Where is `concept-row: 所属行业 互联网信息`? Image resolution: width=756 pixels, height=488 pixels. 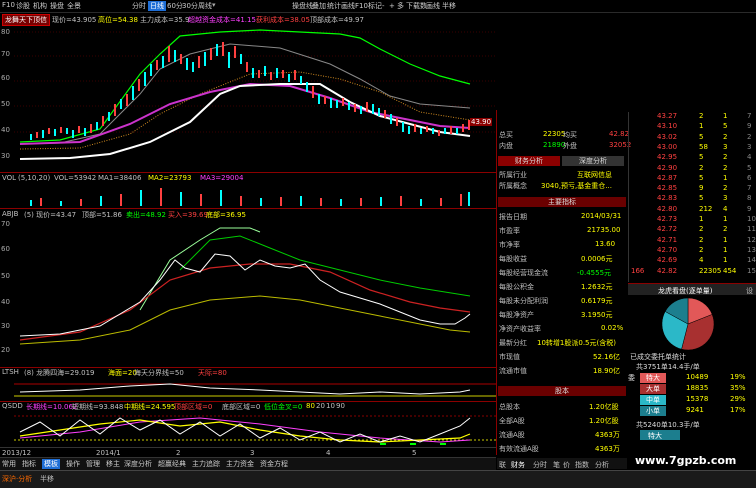
concept-row: 所属行业 互联网信息 is located at coordinates (555, 175).